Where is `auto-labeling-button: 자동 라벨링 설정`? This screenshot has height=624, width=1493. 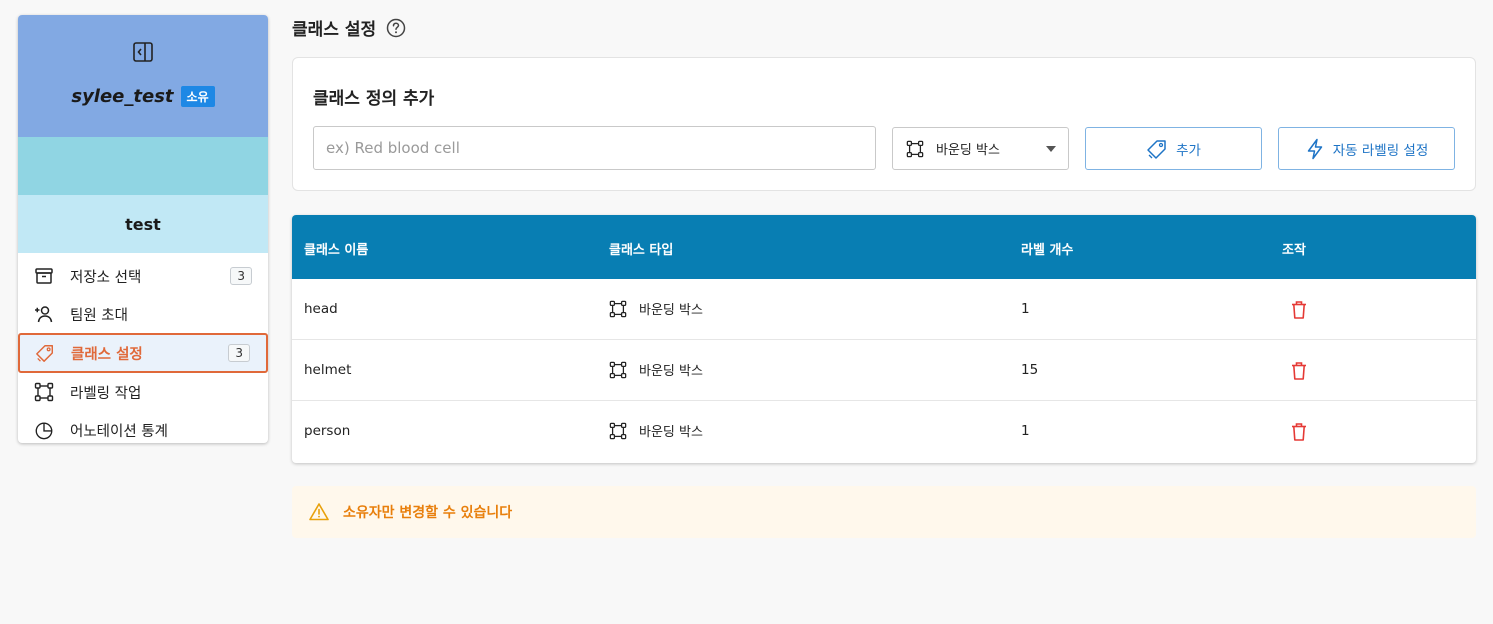
auto-labeling-button: 자동 라벨링 설정 is located at coordinates (1366, 148).